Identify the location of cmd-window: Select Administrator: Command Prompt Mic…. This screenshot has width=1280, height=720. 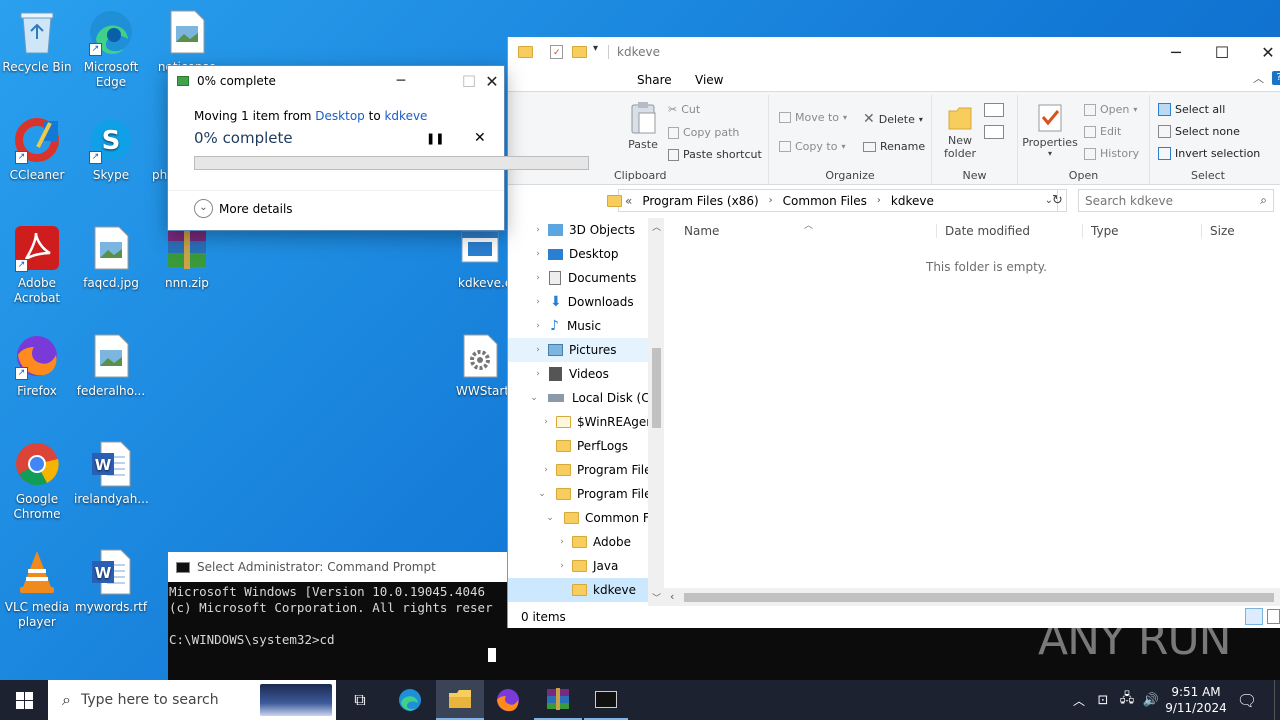
(338, 616).